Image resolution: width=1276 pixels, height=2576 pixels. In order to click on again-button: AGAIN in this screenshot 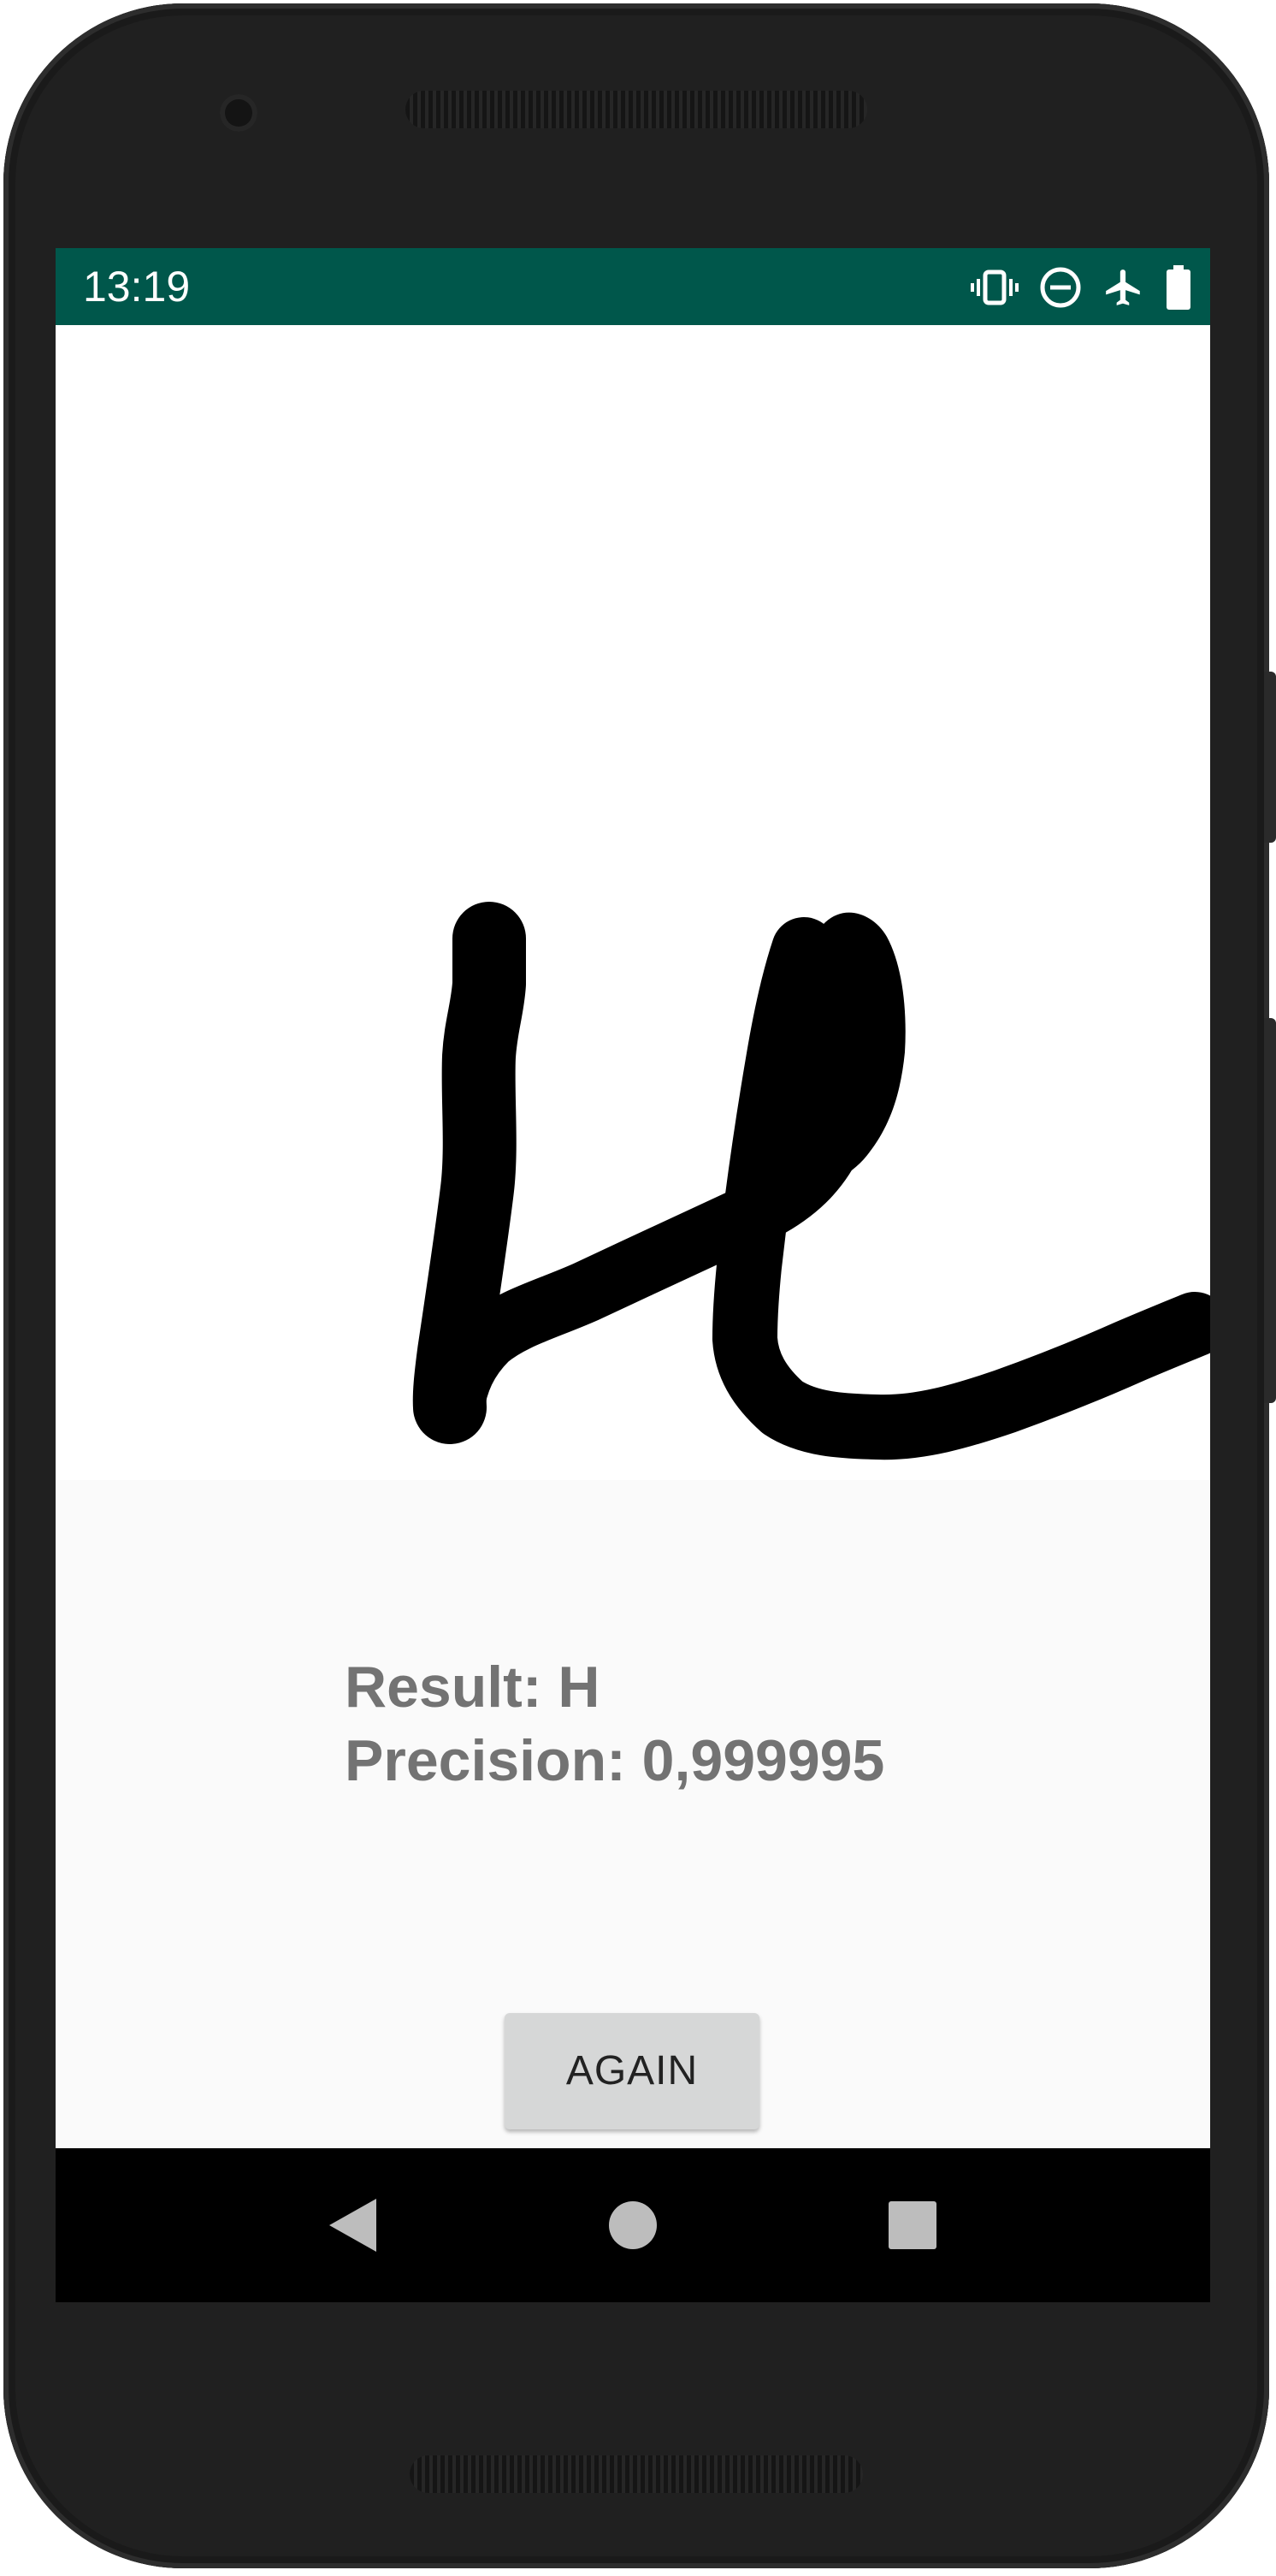, I will do `click(632, 2071)`.